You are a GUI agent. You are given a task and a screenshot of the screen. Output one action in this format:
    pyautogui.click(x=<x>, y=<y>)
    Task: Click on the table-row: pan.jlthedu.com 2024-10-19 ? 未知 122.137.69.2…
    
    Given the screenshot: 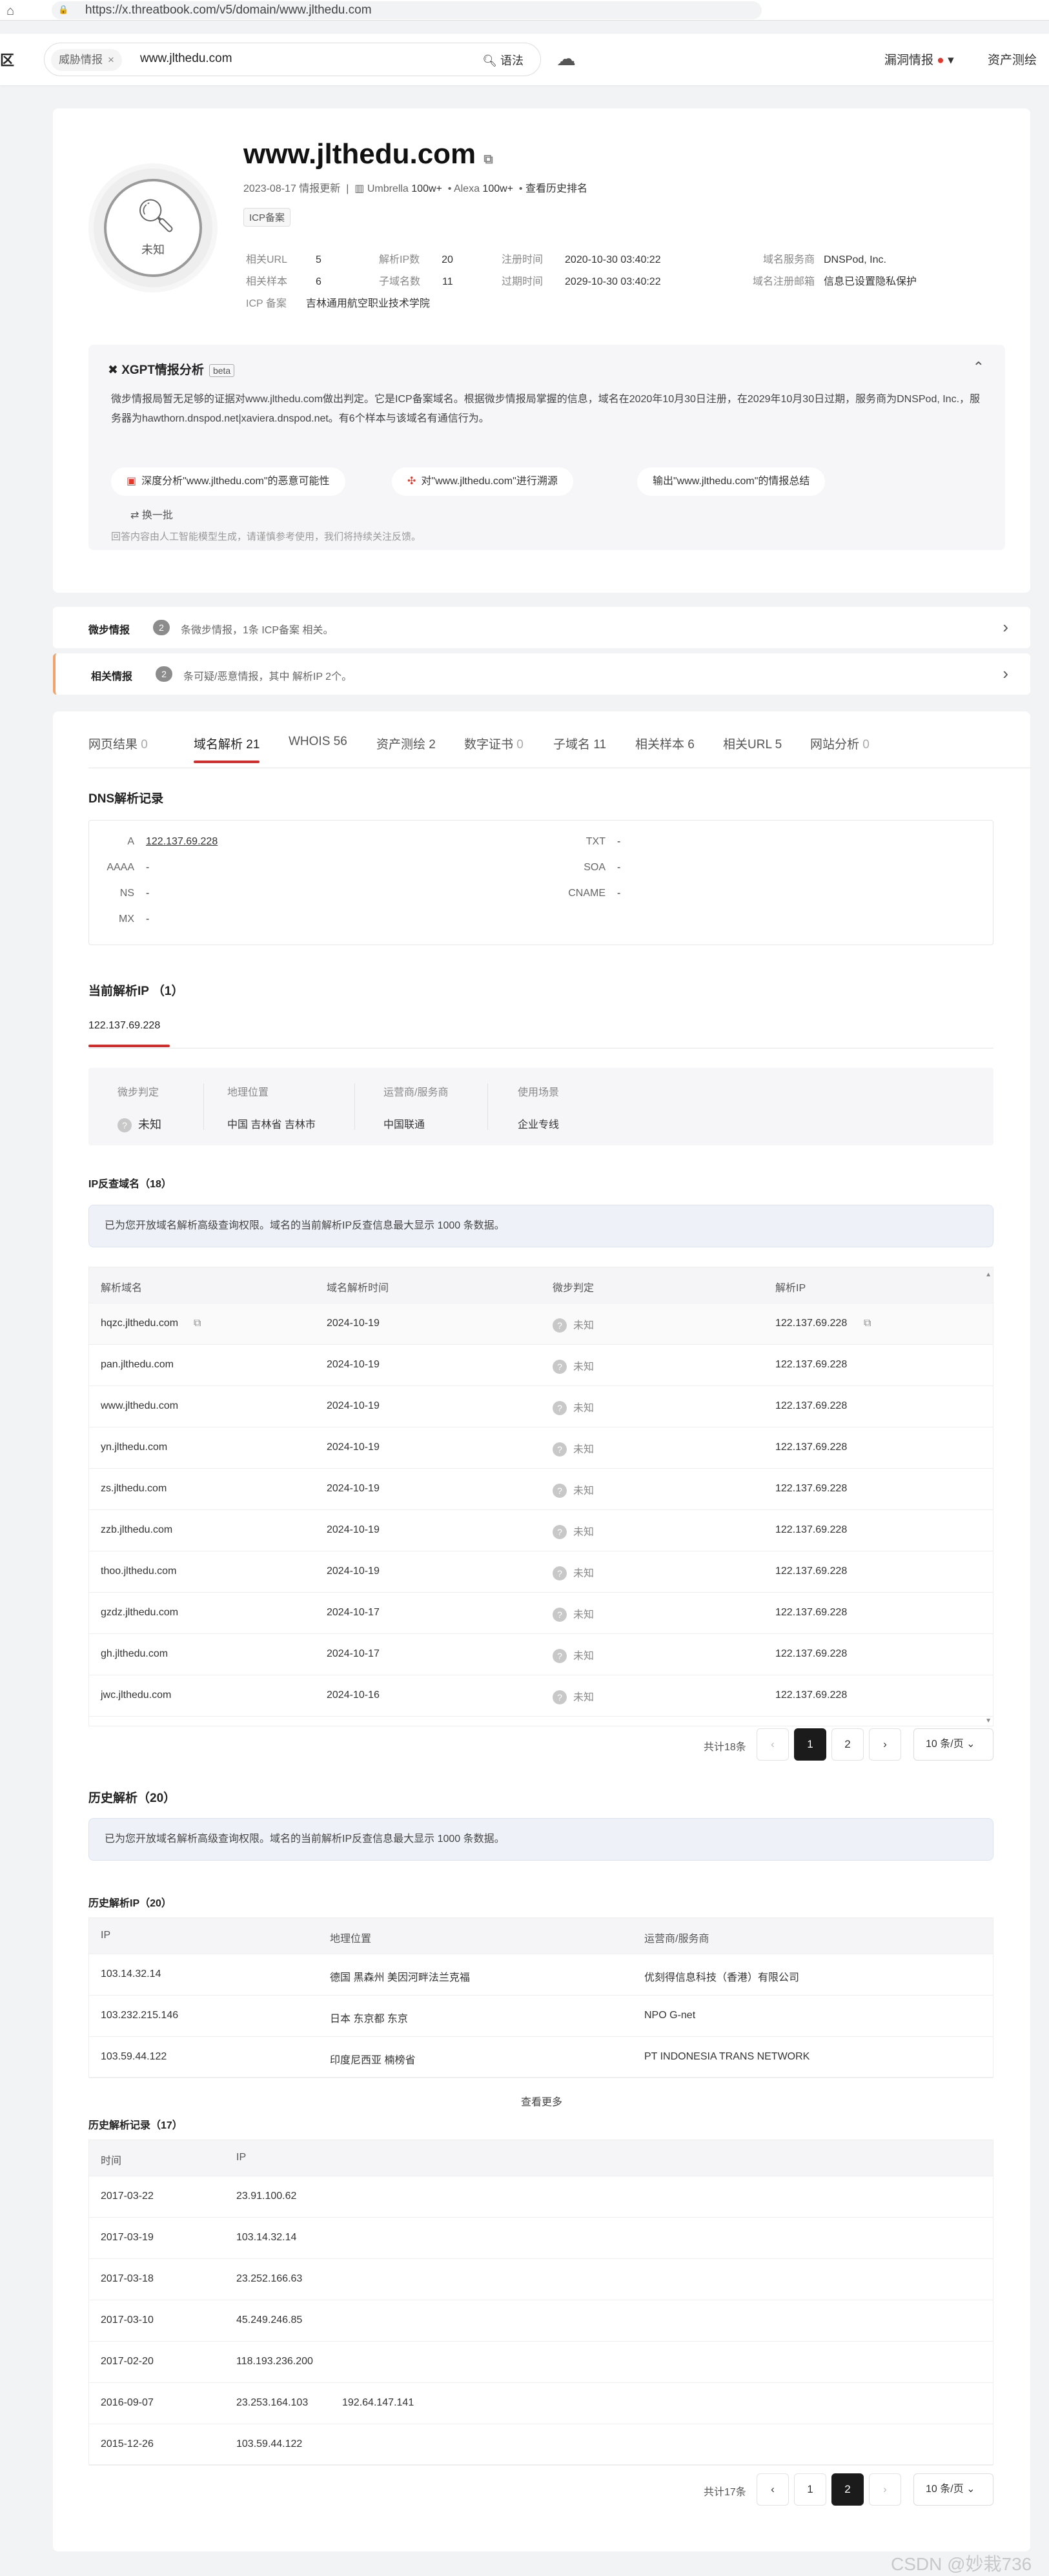 What is the action you would take?
    pyautogui.click(x=541, y=1366)
    